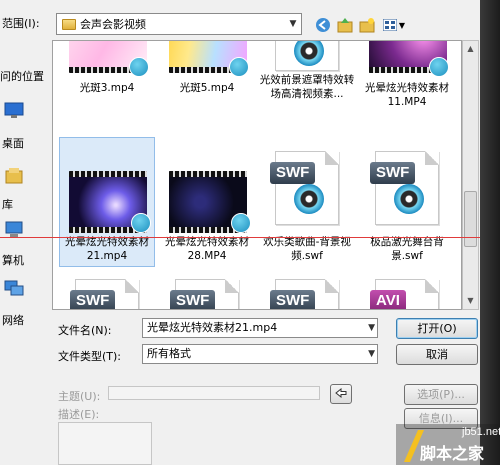 This screenshot has height=465, width=500. Describe the element at coordinates (107, 202) in the screenshot. I see `file-item-selected: 光晕炫光特效素材21.mp4` at that location.